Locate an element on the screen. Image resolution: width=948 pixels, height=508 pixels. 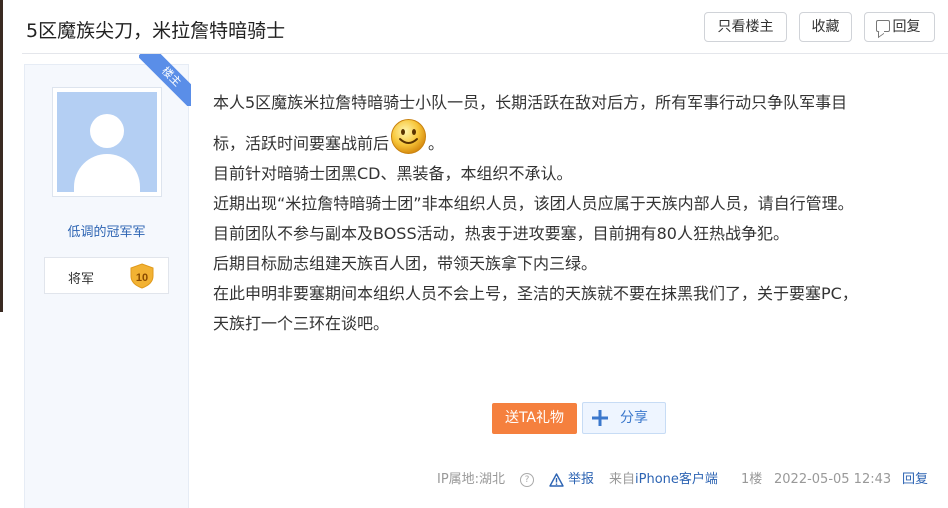
floor-number: 1楼 is located at coordinates (752, 479).